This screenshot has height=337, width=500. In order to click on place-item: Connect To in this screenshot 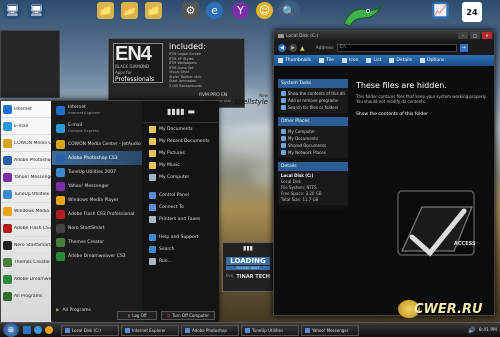, I will do `click(181, 207)`.